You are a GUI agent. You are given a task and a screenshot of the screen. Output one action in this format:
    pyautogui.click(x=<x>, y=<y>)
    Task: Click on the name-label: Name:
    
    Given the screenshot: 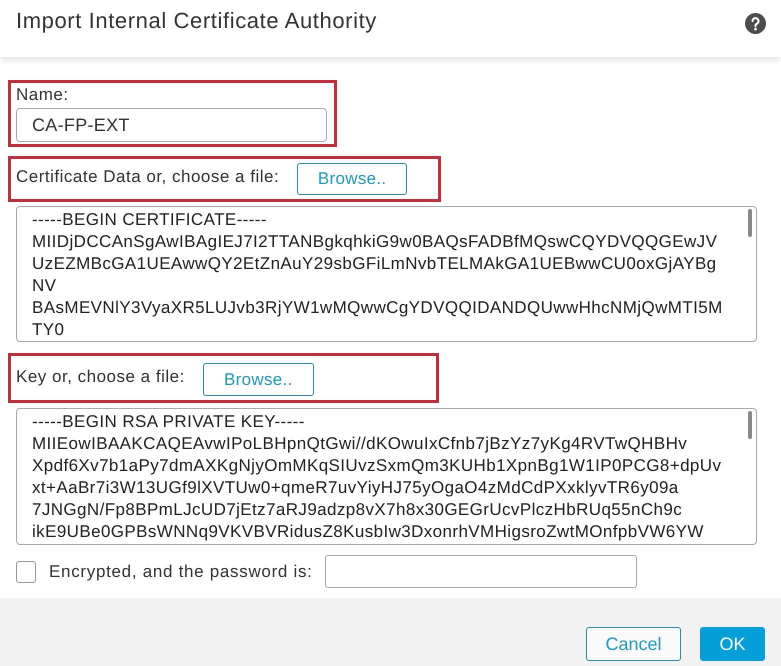 What is the action you would take?
    pyautogui.click(x=43, y=95)
    